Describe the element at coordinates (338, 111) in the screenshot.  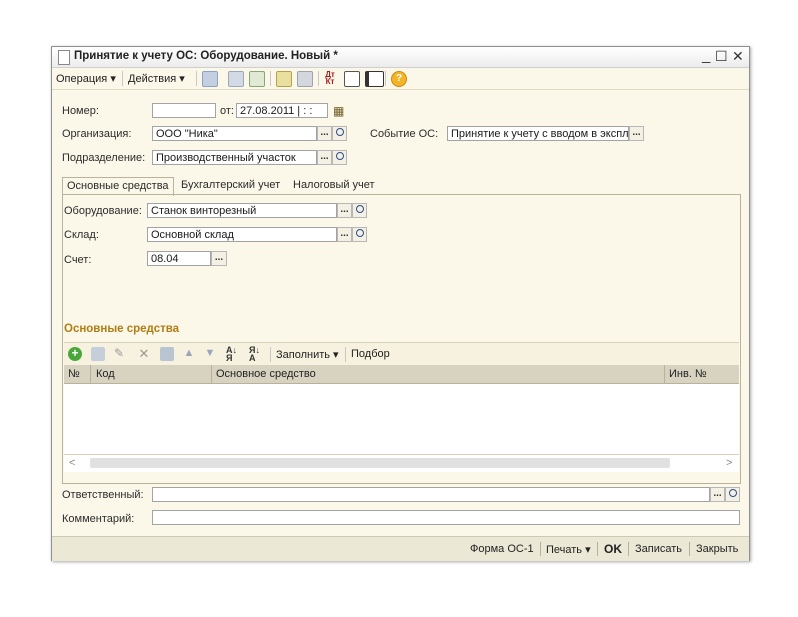
I see `calendar-icon: ▦` at that location.